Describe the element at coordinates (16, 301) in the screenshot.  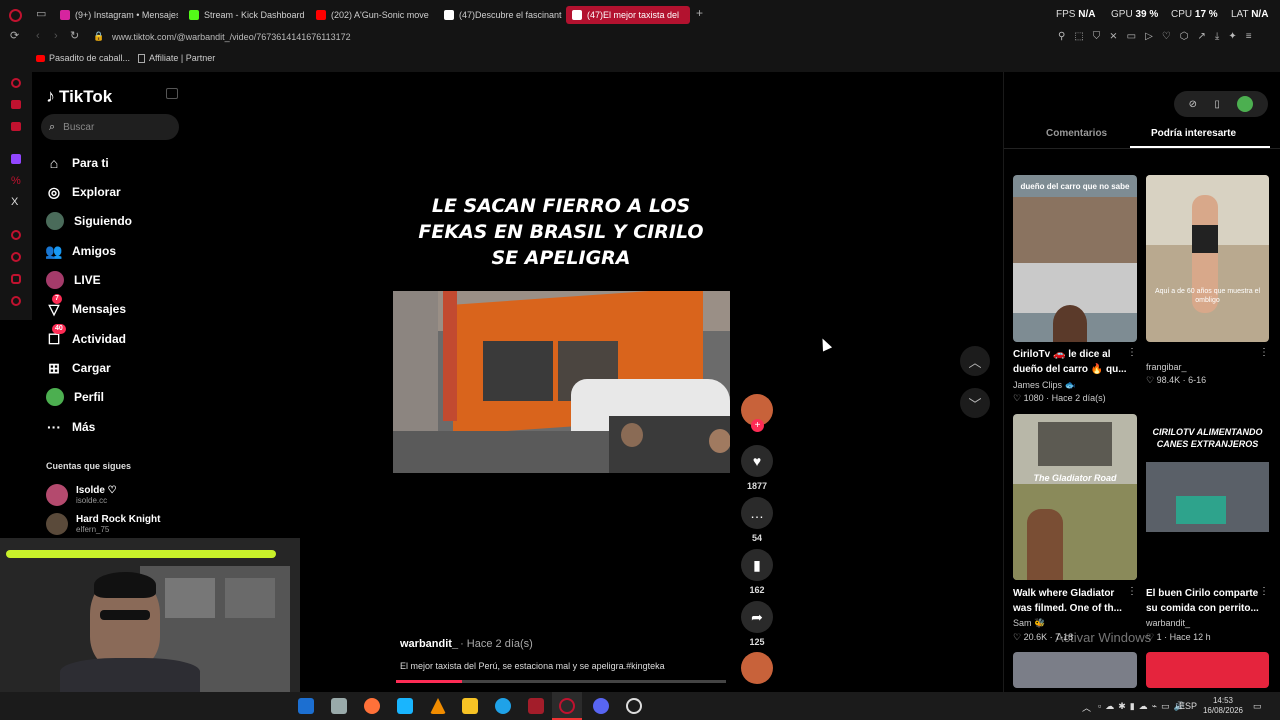
I see `settings-icon` at that location.